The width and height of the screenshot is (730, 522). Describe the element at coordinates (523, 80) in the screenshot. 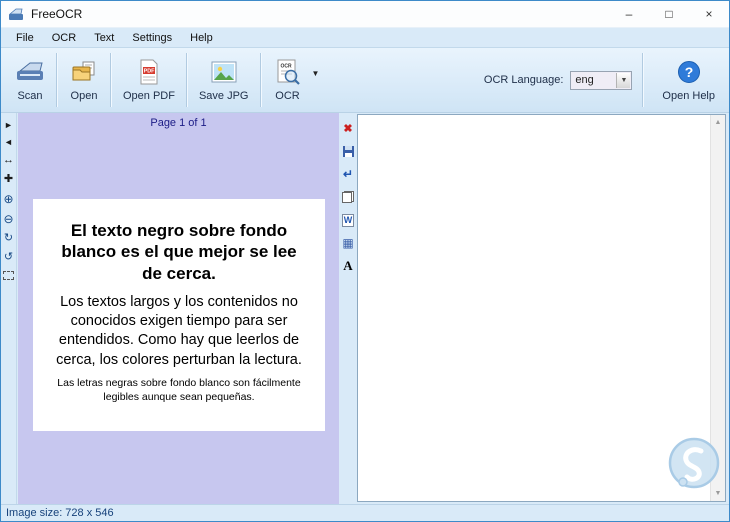

I see `ocr-language-label: OCR Language:` at that location.